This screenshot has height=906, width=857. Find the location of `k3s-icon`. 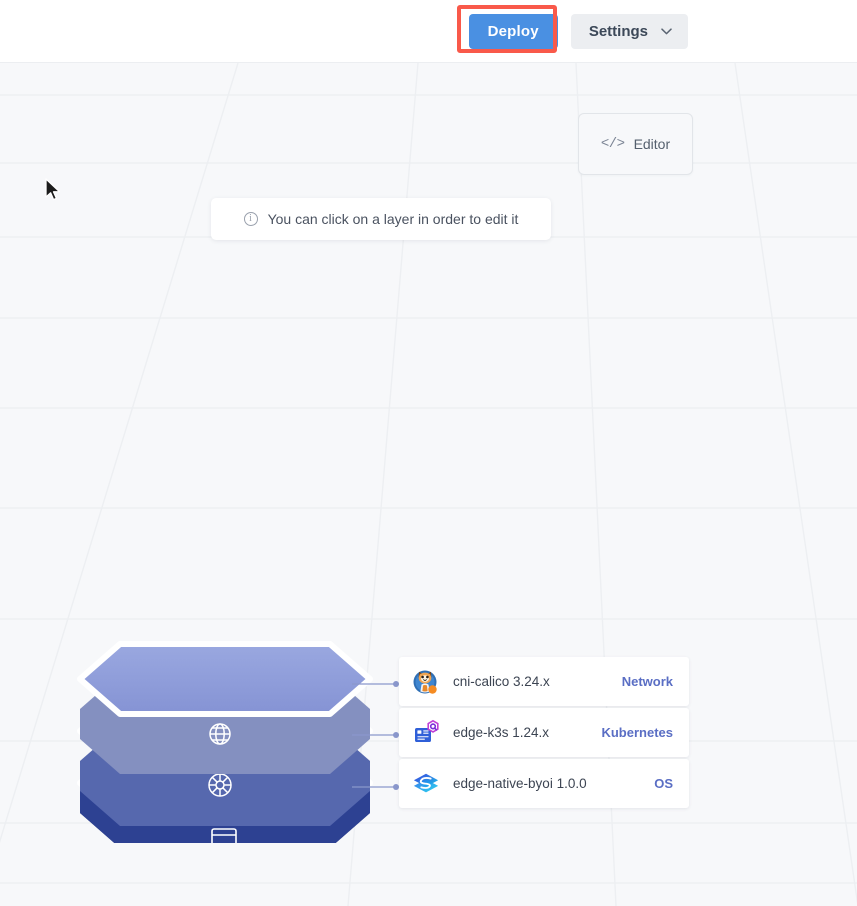

k3s-icon is located at coordinates (426, 733).